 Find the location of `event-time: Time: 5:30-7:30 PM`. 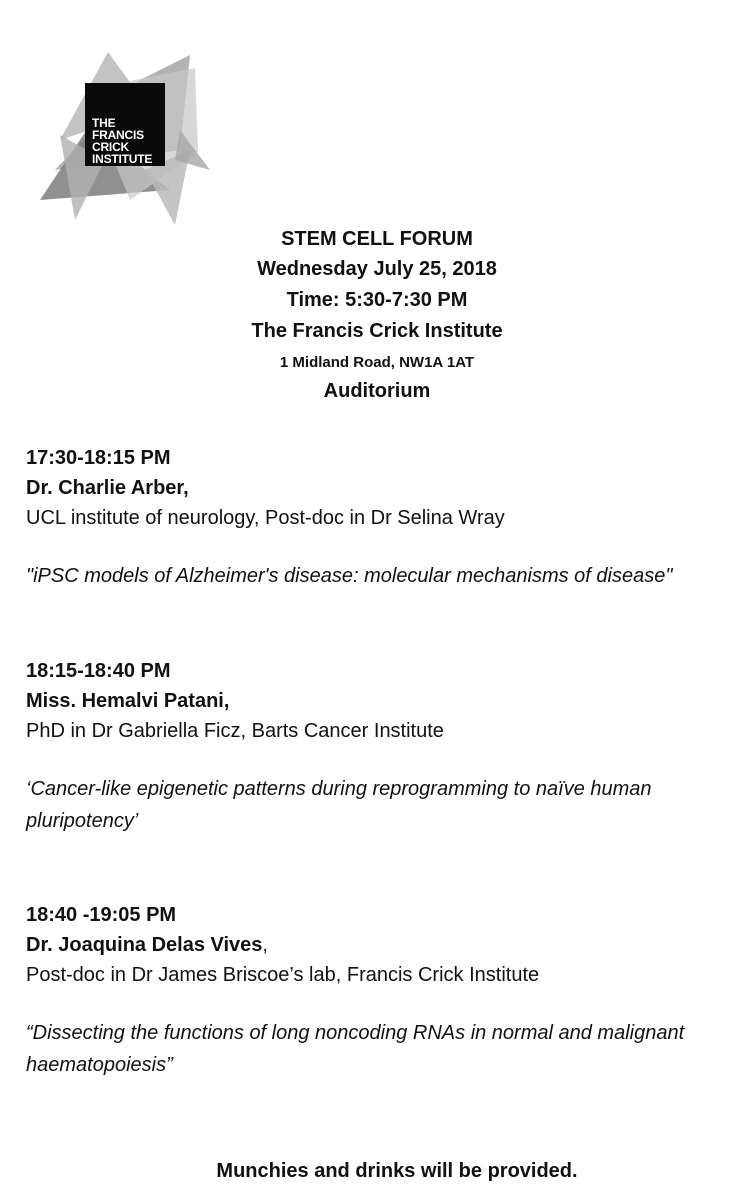

event-time: Time: 5:30-7:30 PM is located at coordinates (377, 300).